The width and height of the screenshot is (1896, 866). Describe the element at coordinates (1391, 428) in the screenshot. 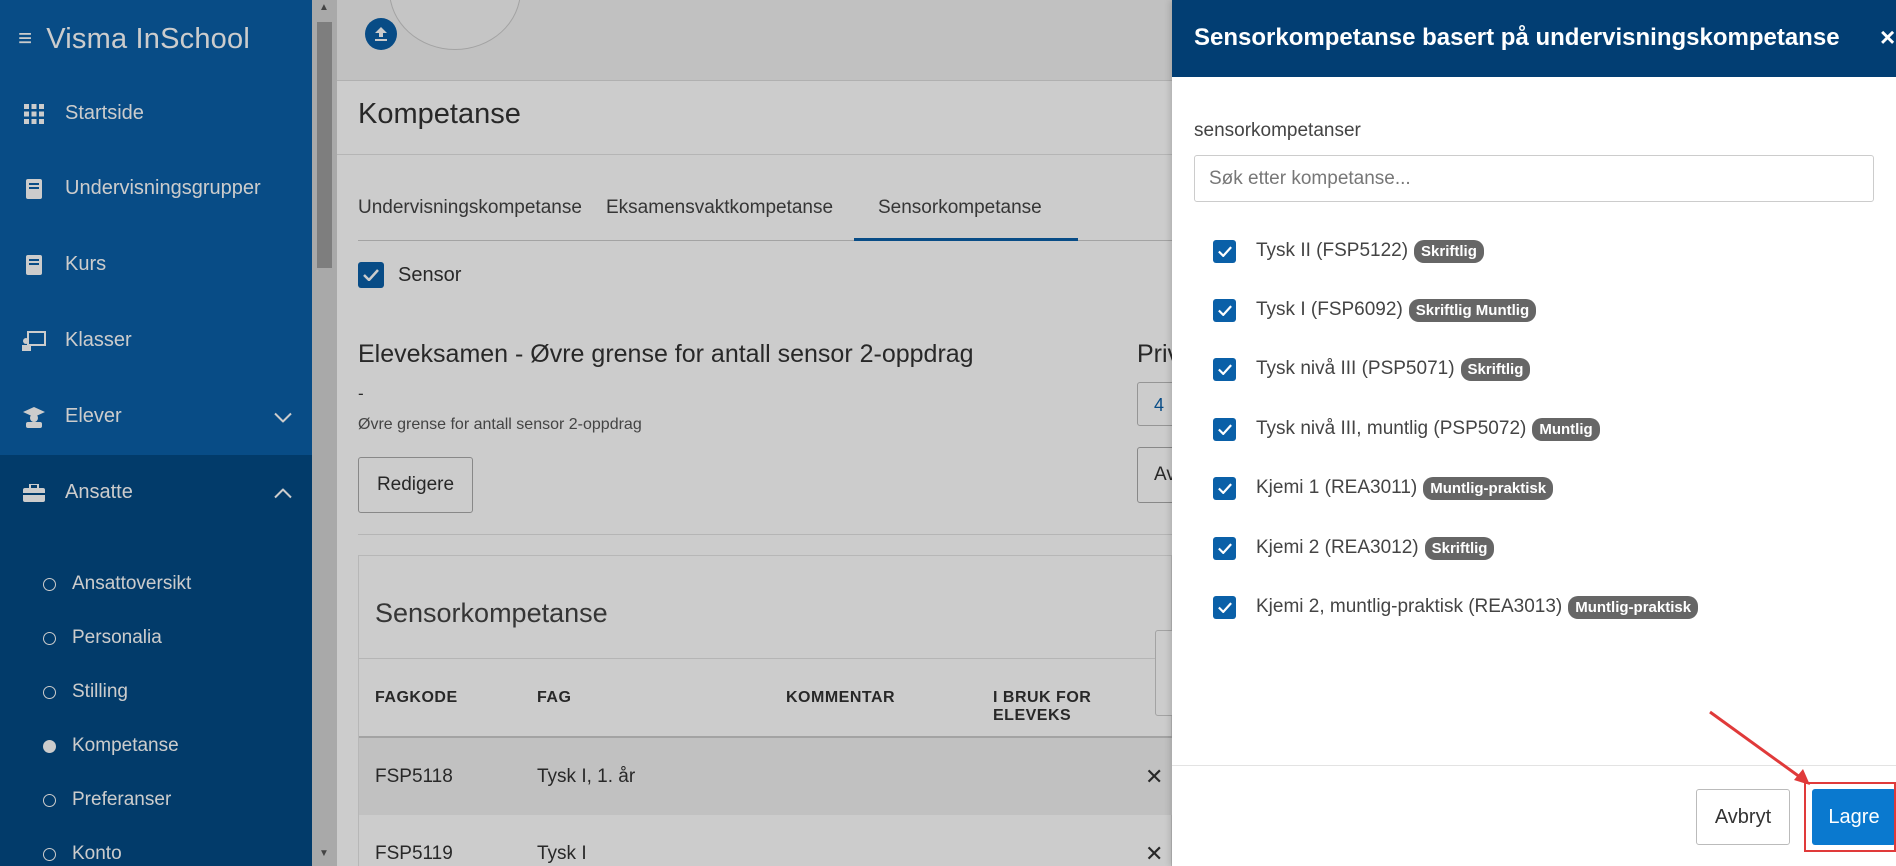

I see `competence-name: Tysk nivå III, muntlig (PSP5072)` at that location.